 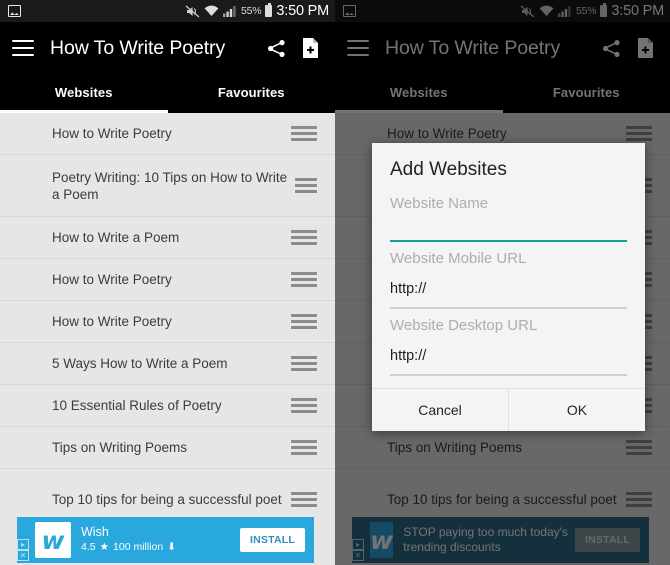 What do you see at coordinates (448, 169) in the screenshot?
I see `dialog-title: Add Websites` at bounding box center [448, 169].